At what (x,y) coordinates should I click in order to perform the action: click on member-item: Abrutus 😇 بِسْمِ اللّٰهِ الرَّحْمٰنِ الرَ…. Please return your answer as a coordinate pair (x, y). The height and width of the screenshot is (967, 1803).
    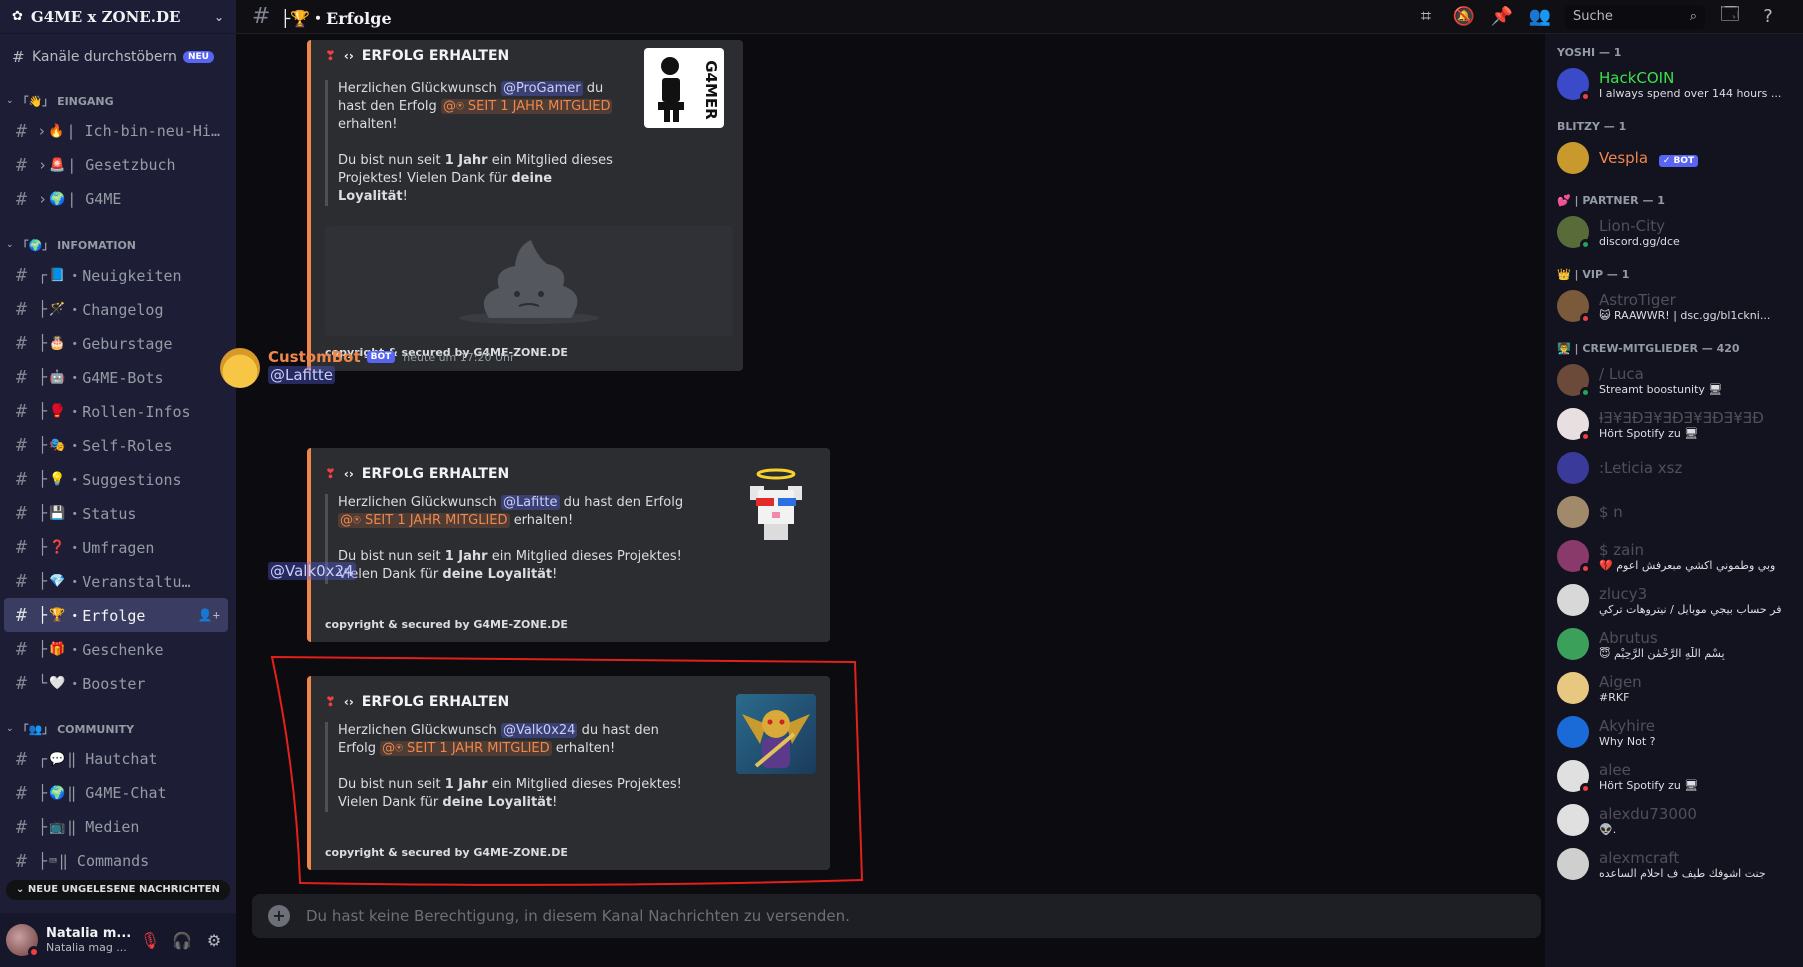
    Looking at the image, I should click on (1674, 644).